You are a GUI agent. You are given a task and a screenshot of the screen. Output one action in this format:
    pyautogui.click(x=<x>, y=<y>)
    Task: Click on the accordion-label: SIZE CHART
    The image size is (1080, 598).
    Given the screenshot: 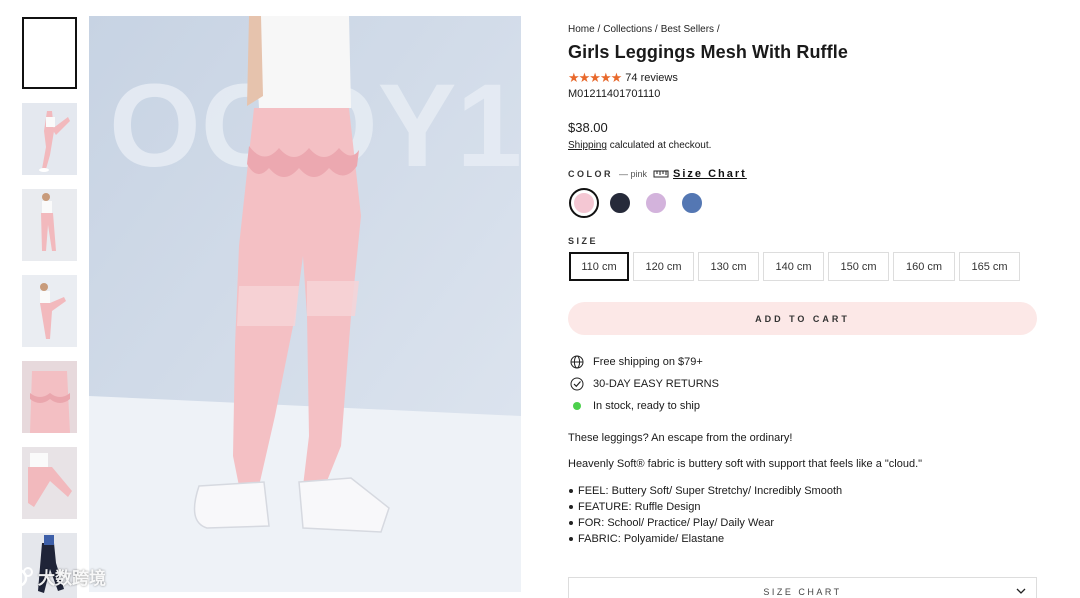 What is the action you would take?
    pyautogui.click(x=802, y=592)
    